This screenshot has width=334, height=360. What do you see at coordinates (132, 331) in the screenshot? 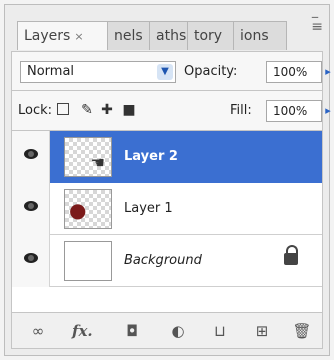
I see `add-mask-icon: ◘` at bounding box center [132, 331].